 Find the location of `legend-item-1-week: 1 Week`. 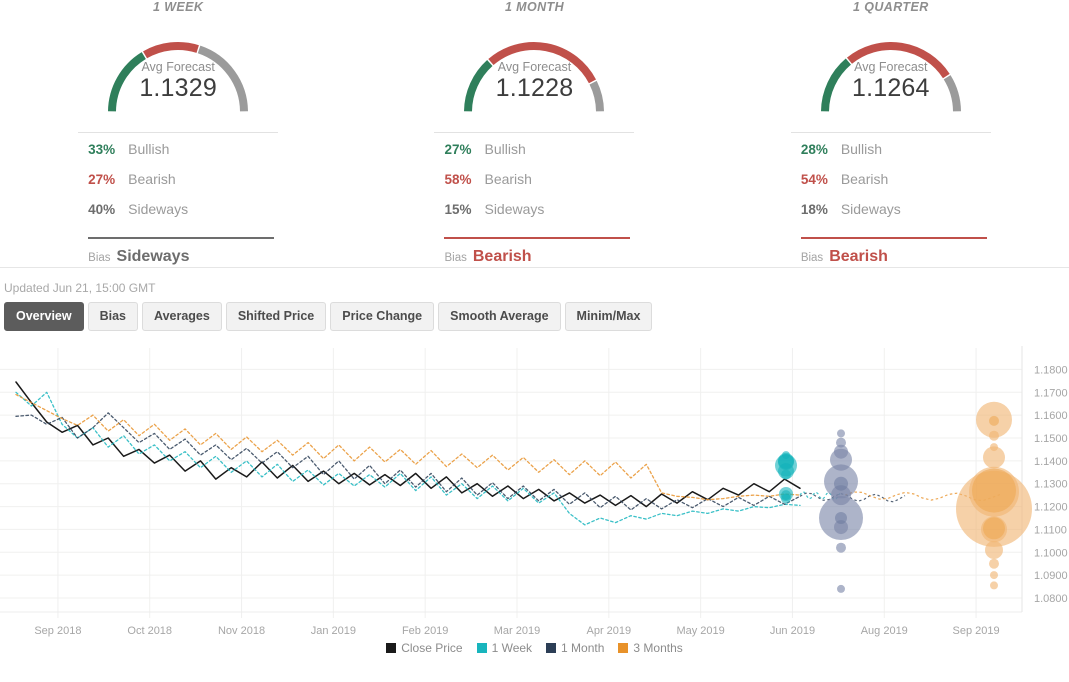

legend-item-1-week: 1 Week is located at coordinates (504, 648).